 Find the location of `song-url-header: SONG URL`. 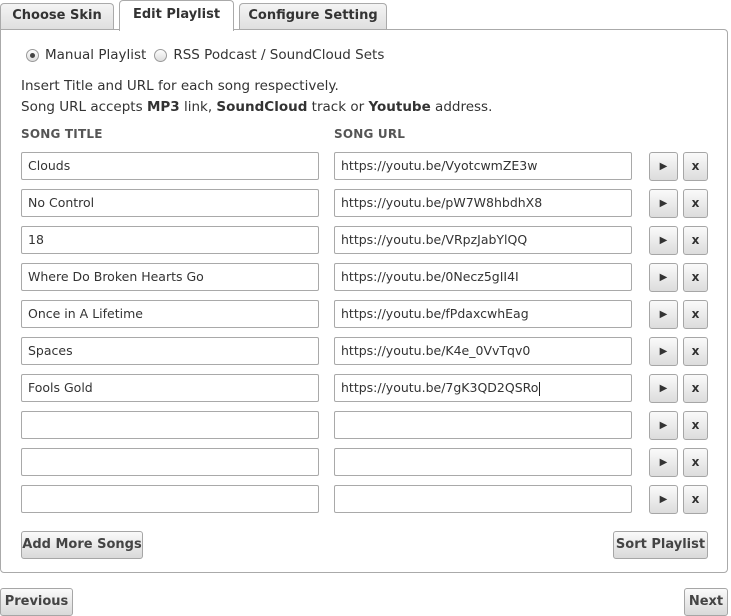

song-url-header: SONG URL is located at coordinates (370, 134).